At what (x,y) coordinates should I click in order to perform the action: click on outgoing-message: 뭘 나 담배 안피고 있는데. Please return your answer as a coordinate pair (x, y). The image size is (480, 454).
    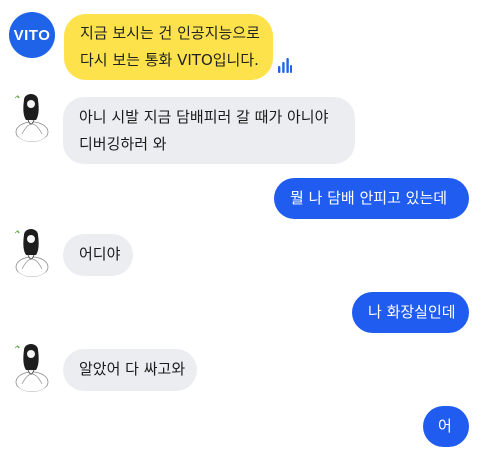
    Looking at the image, I should click on (371, 198).